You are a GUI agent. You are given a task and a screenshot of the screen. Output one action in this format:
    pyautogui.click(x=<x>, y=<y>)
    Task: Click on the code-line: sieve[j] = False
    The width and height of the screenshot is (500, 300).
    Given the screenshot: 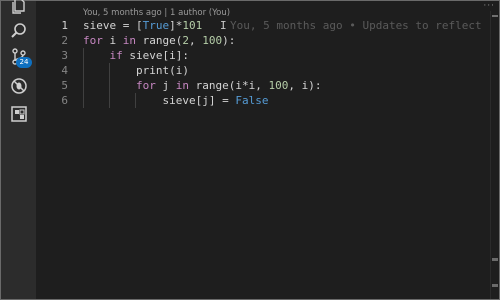 What is the action you would take?
    pyautogui.click(x=202, y=100)
    